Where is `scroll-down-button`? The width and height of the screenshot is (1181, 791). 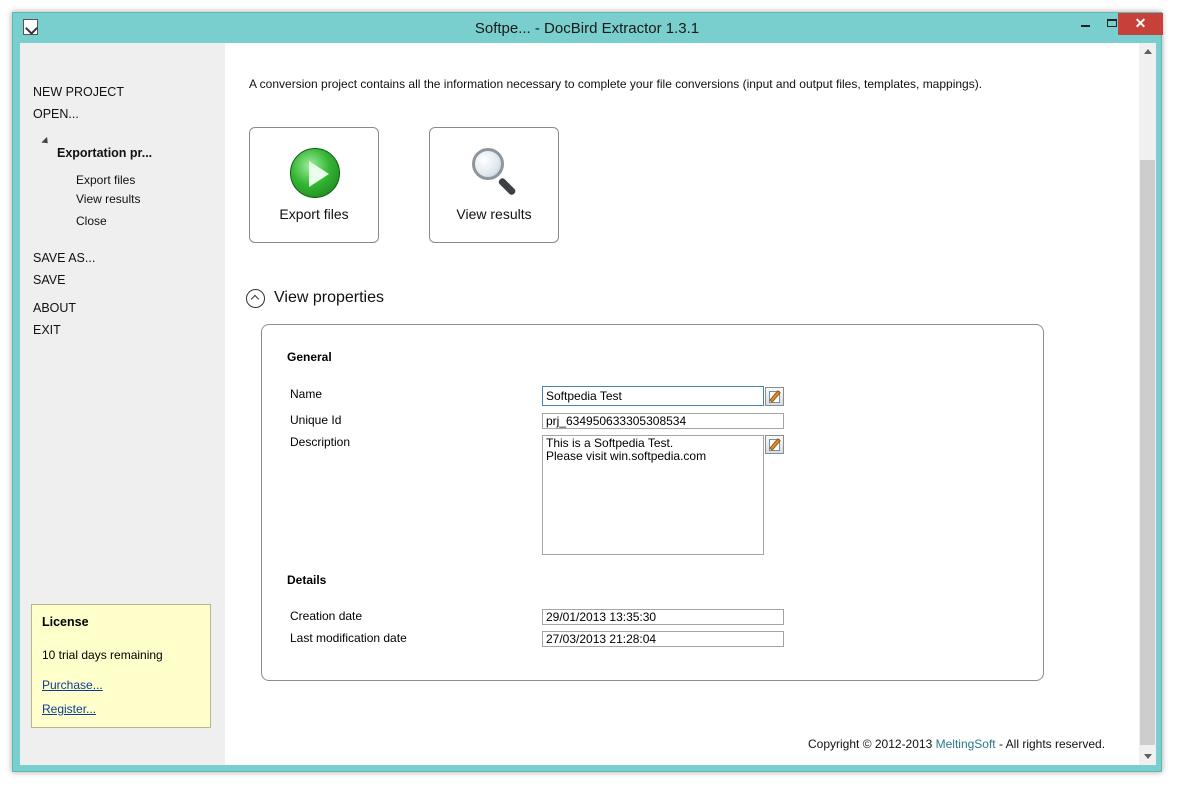
scroll-down-button is located at coordinates (1147, 756).